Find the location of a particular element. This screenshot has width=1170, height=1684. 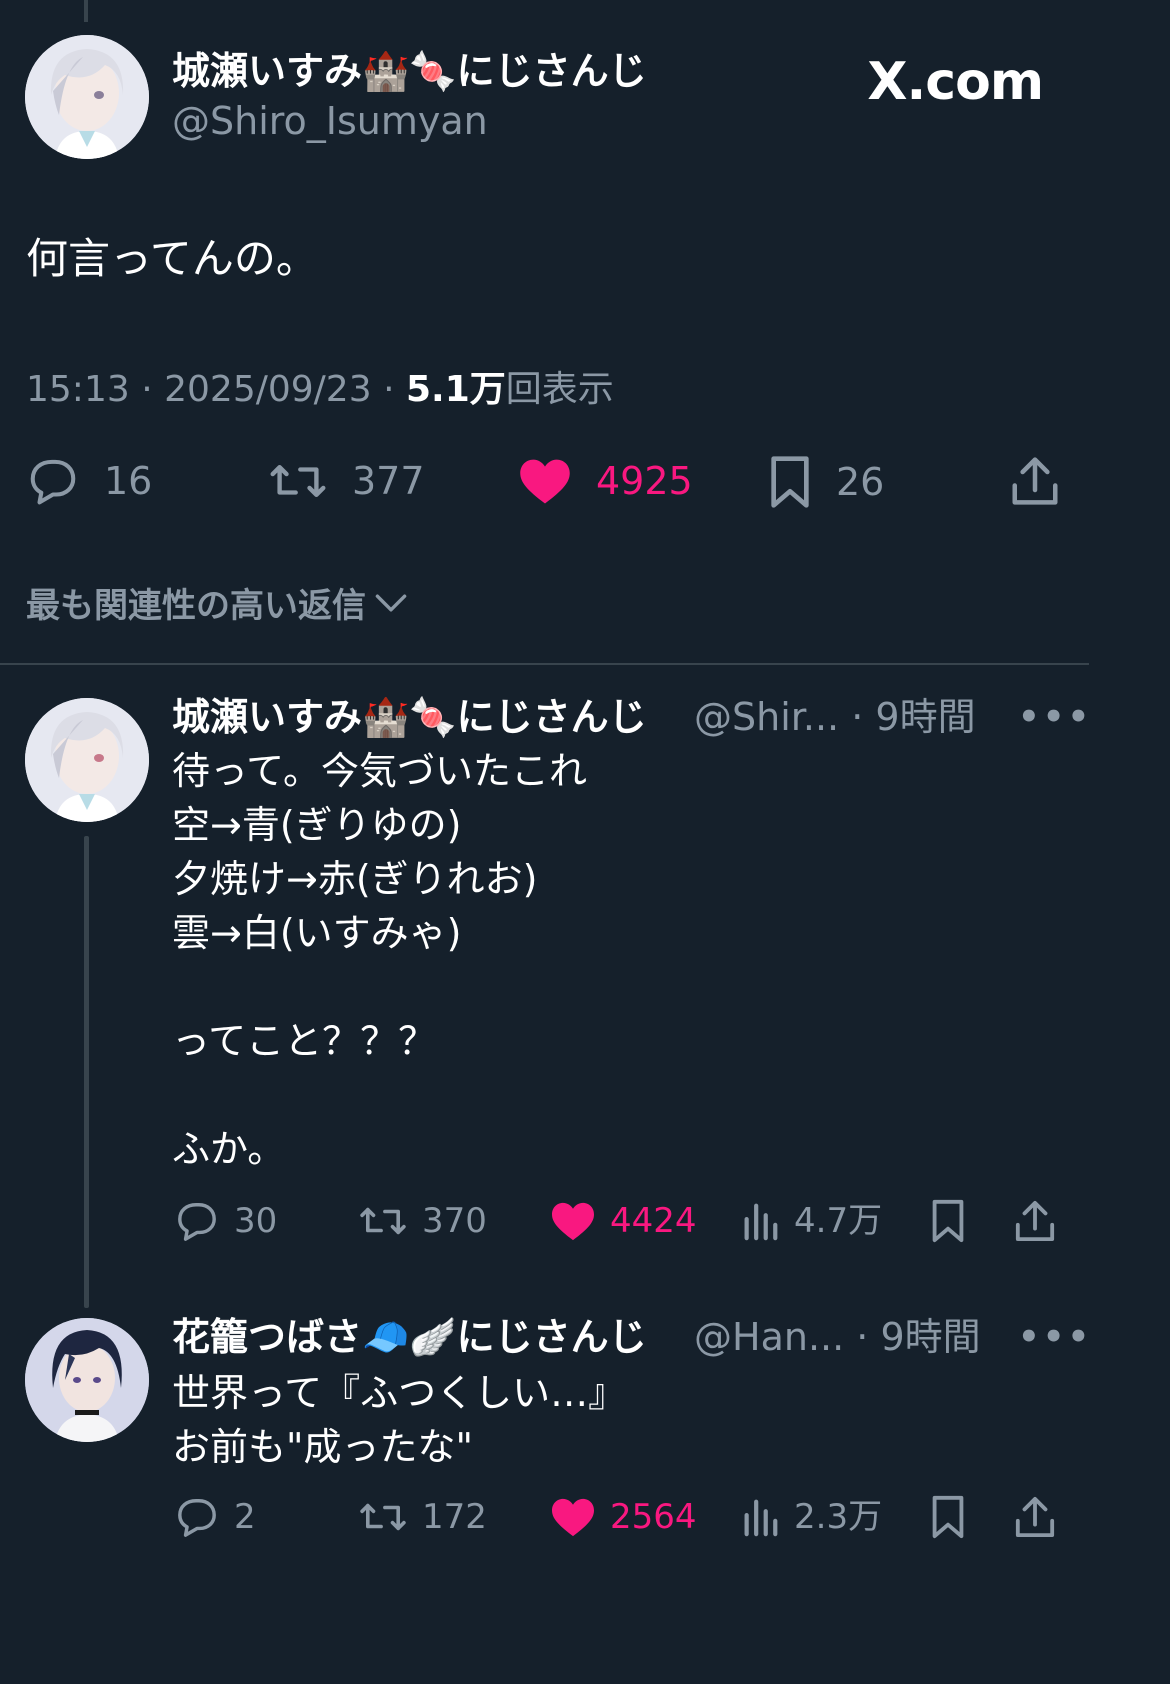

reply-button: 16 is located at coordinates (89, 481).